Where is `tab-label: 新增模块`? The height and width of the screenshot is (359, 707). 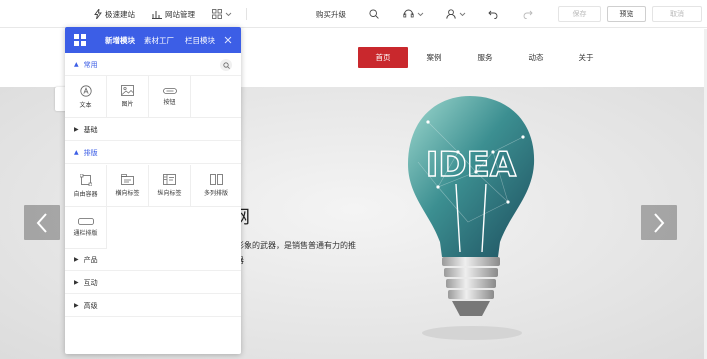
tab-label: 新增模块 is located at coordinates (120, 40).